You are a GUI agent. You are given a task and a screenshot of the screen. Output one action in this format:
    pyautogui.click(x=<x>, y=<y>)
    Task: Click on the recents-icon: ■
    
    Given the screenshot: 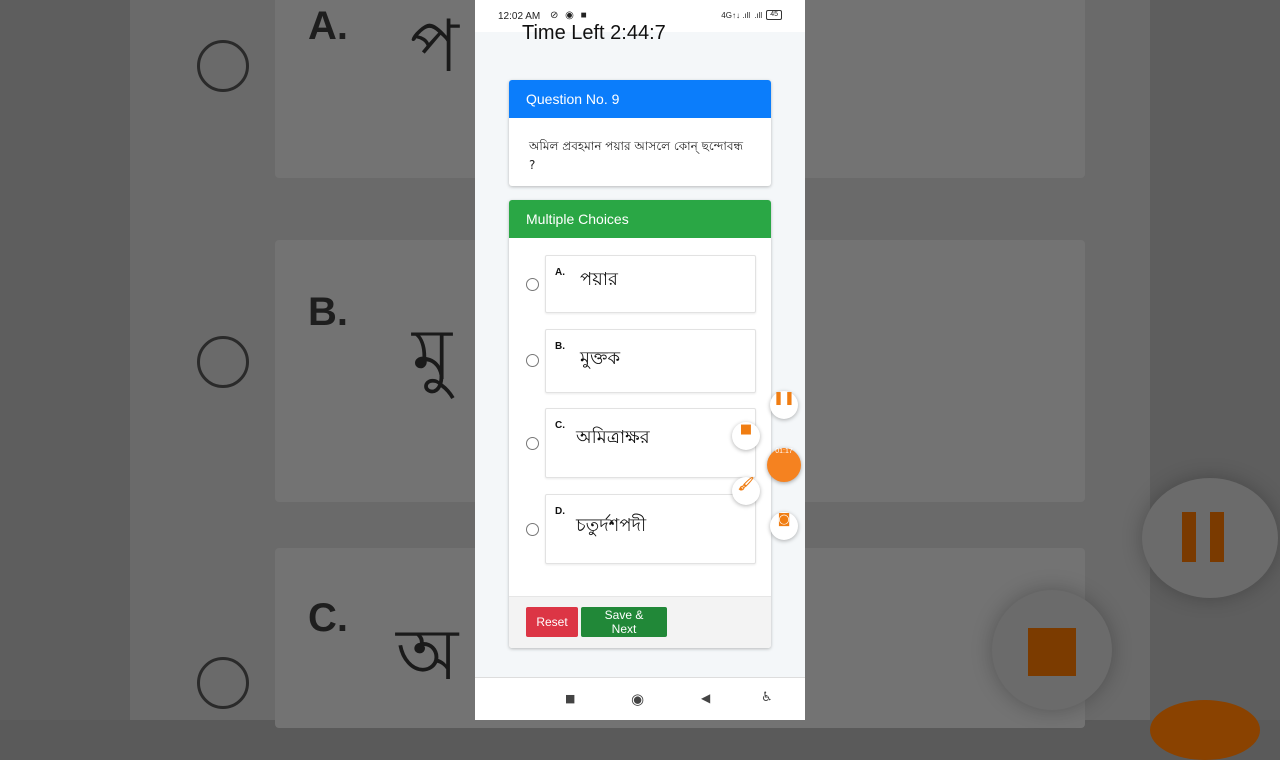 What is the action you would take?
    pyautogui.click(x=570, y=698)
    